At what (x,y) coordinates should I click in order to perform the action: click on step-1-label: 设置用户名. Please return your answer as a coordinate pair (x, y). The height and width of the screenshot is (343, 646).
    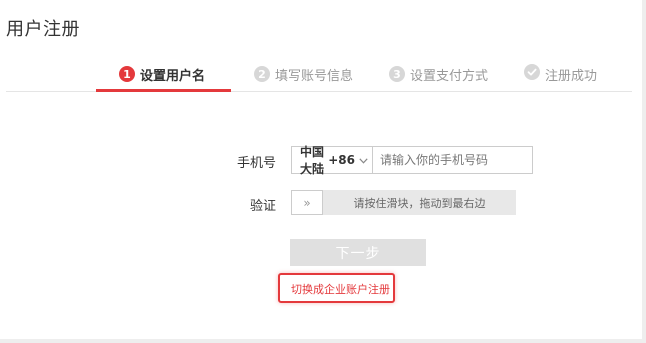
    Looking at the image, I should click on (173, 76).